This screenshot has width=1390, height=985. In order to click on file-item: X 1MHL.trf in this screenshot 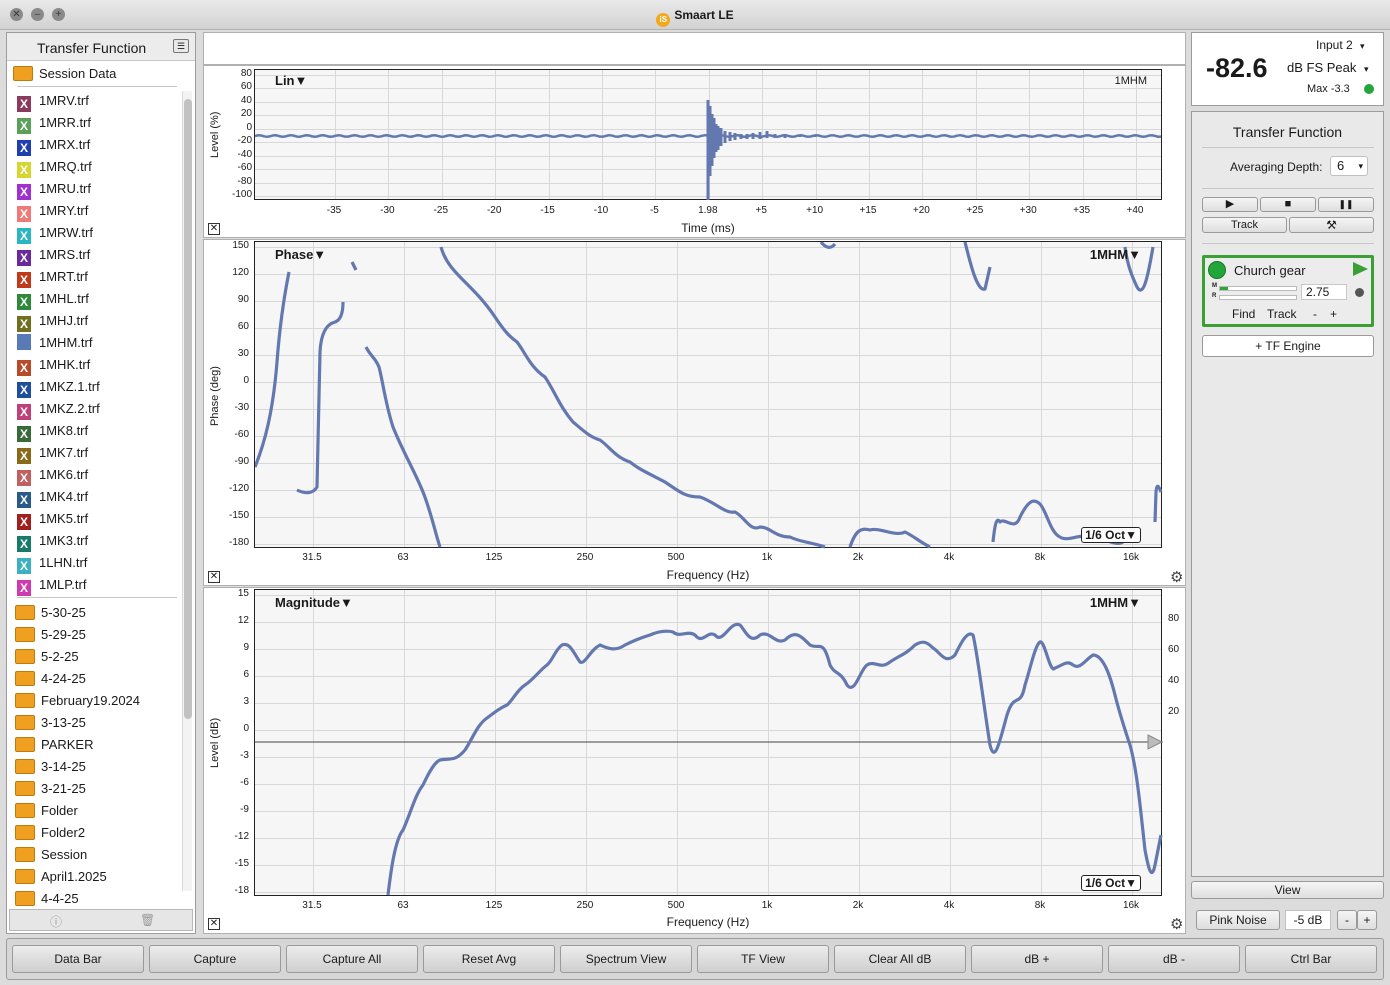, I will do `click(53, 299)`.